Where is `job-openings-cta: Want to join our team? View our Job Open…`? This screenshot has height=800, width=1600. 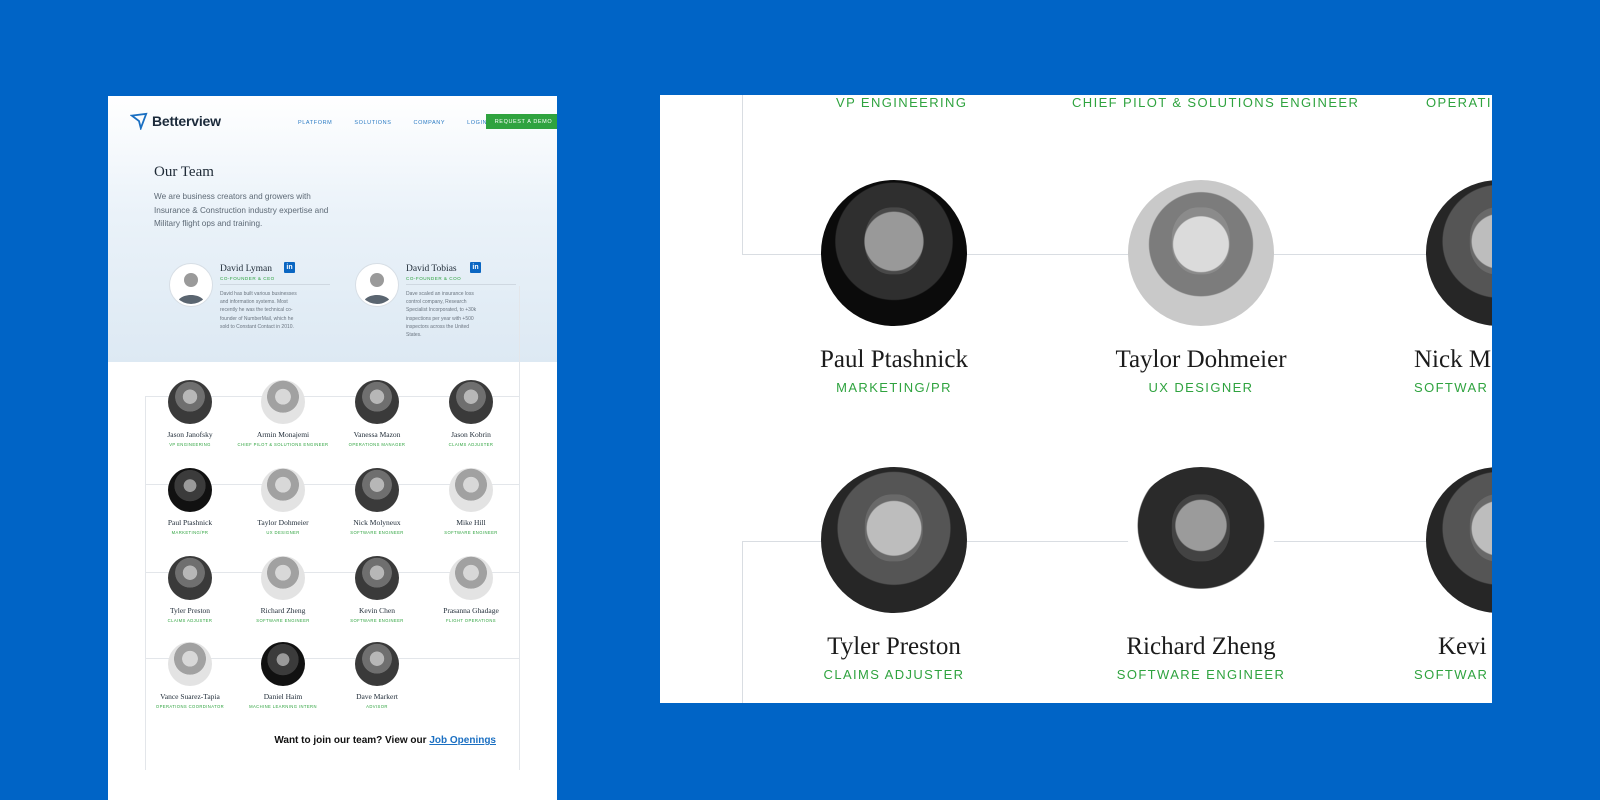 job-openings-cta: Want to join our team? View our Job Open… is located at coordinates (302, 740).